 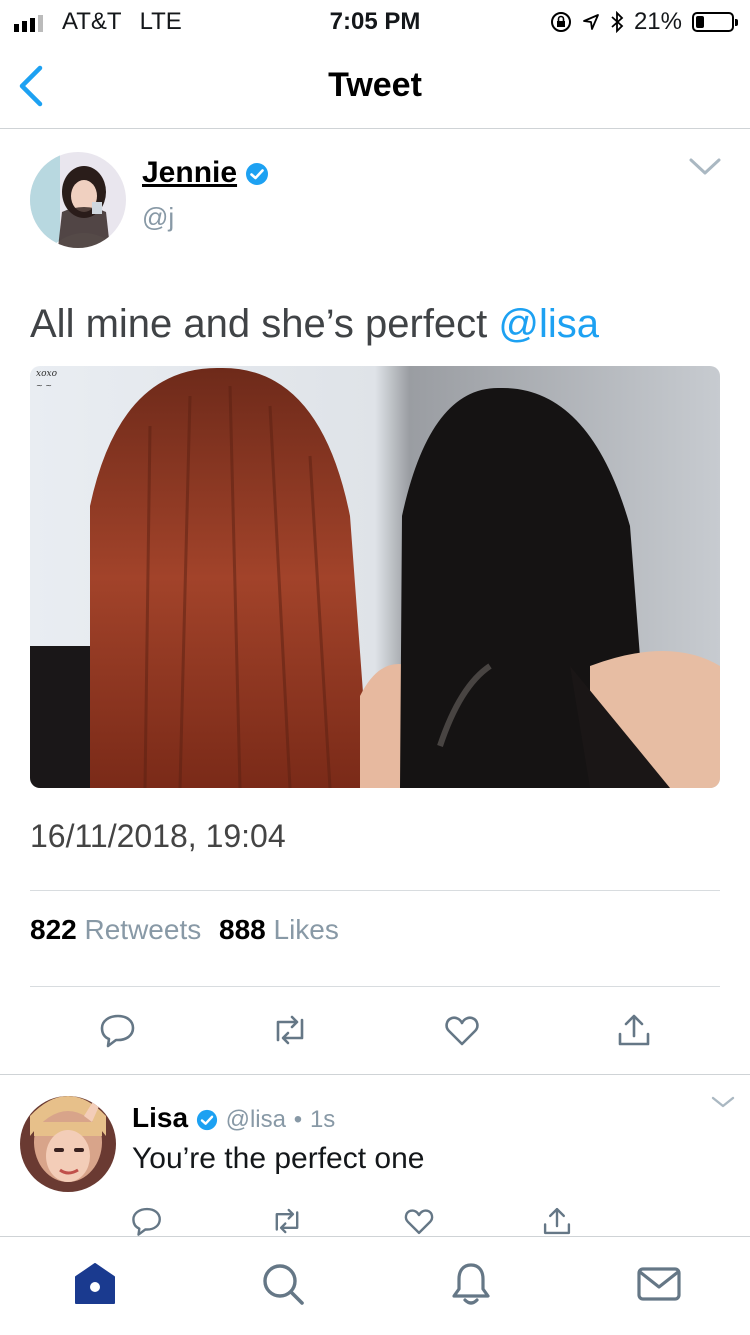 I want to click on status-right: 21%, so click(x=644, y=22).